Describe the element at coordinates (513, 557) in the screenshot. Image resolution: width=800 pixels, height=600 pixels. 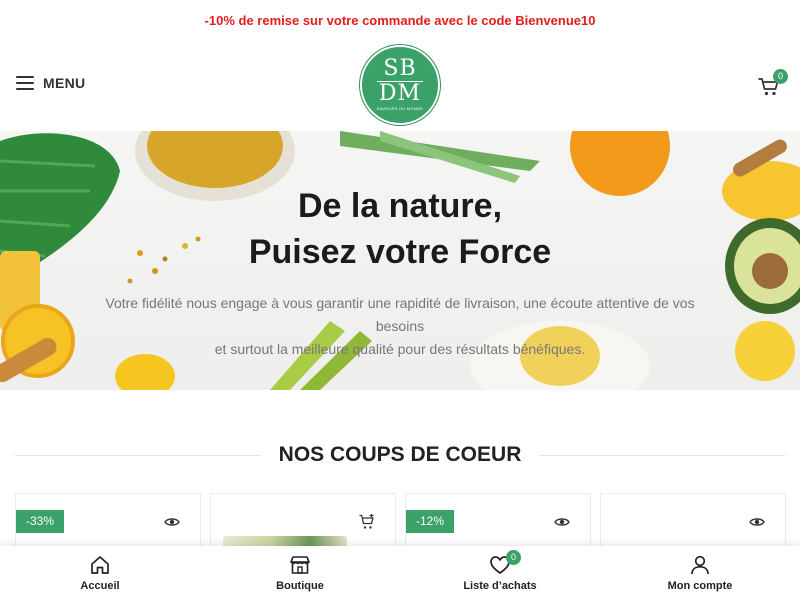
I see `wishlist-count-badge: 0` at that location.